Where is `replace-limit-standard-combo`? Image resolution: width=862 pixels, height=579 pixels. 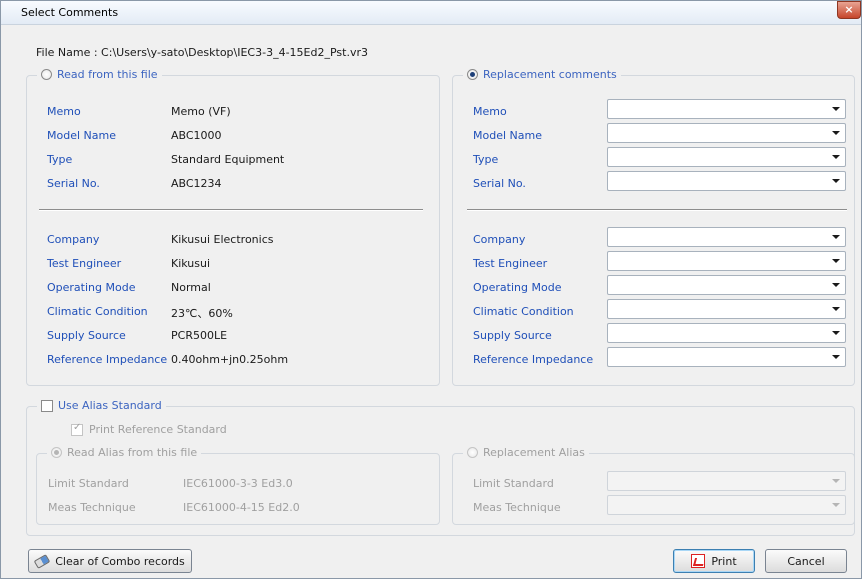
replace-limit-standard-combo is located at coordinates (726, 481).